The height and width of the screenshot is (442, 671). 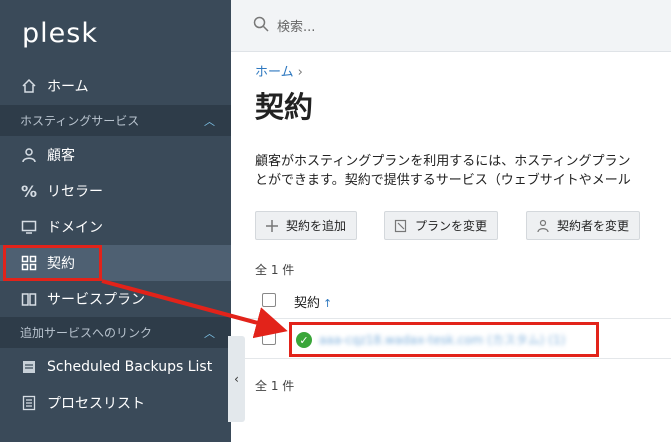 I want to click on annotation-arrow, so click(x=194, y=309).